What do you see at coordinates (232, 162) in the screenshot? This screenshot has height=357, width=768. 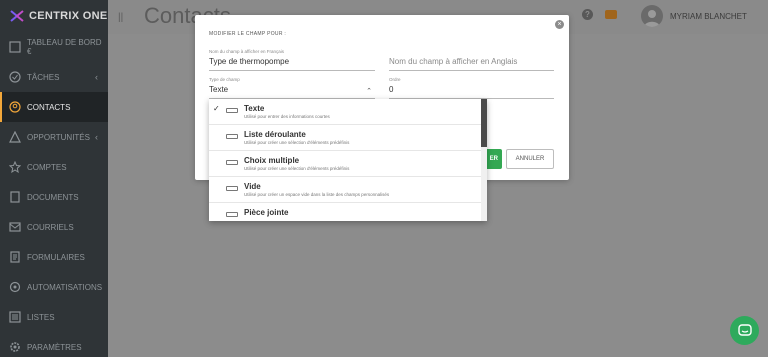 I see `multiple-choice-icon` at bounding box center [232, 162].